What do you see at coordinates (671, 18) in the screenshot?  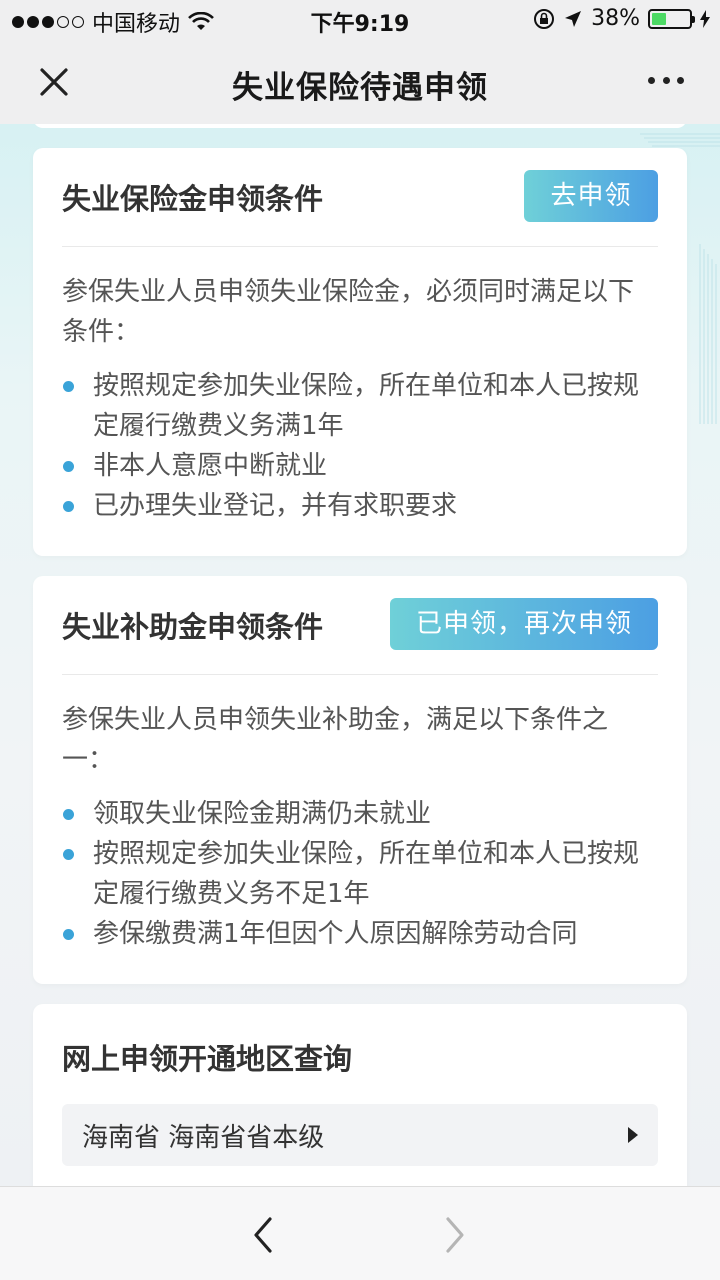 I see `battery-icon` at bounding box center [671, 18].